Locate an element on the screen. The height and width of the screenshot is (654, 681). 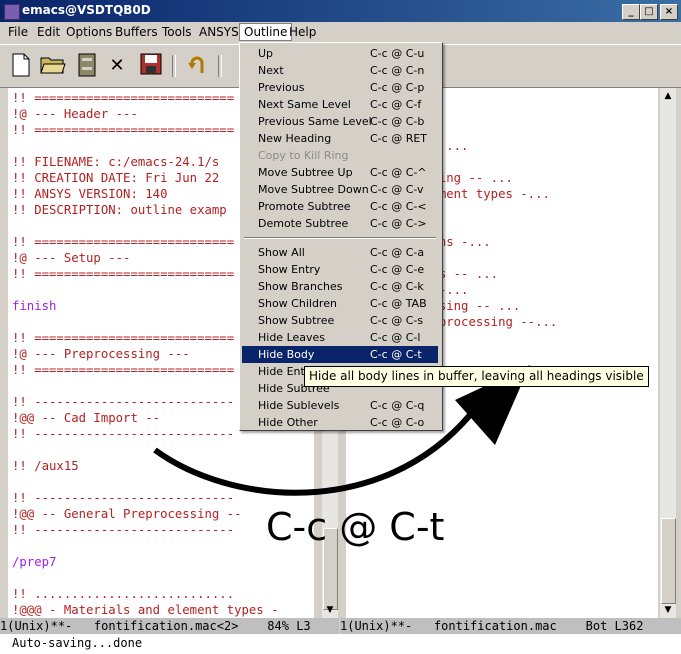
menu-item-hide-sublevels: Hide Sublevels C-c @ C-q is located at coordinates (340, 405).